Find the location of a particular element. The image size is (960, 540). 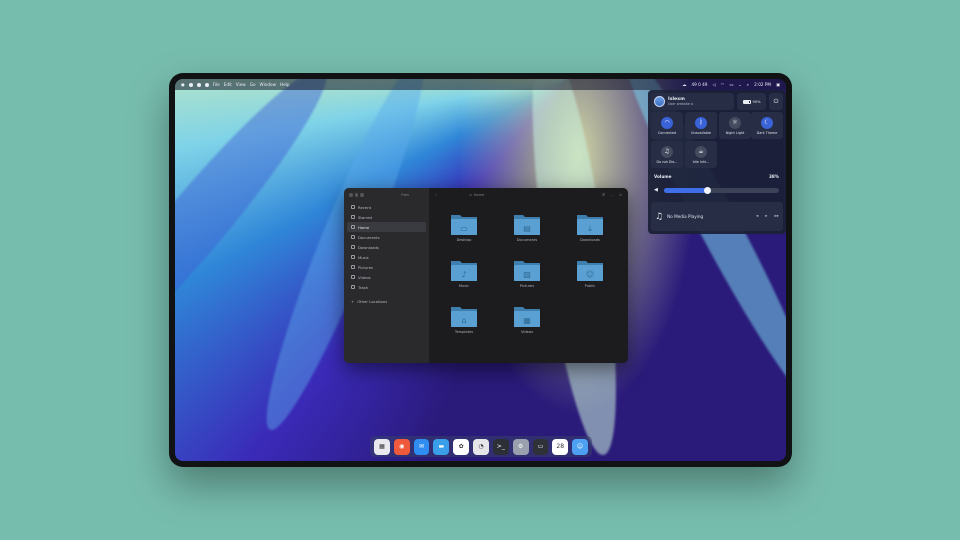

user-card: Islexm User website a is located at coordinates (692, 101).